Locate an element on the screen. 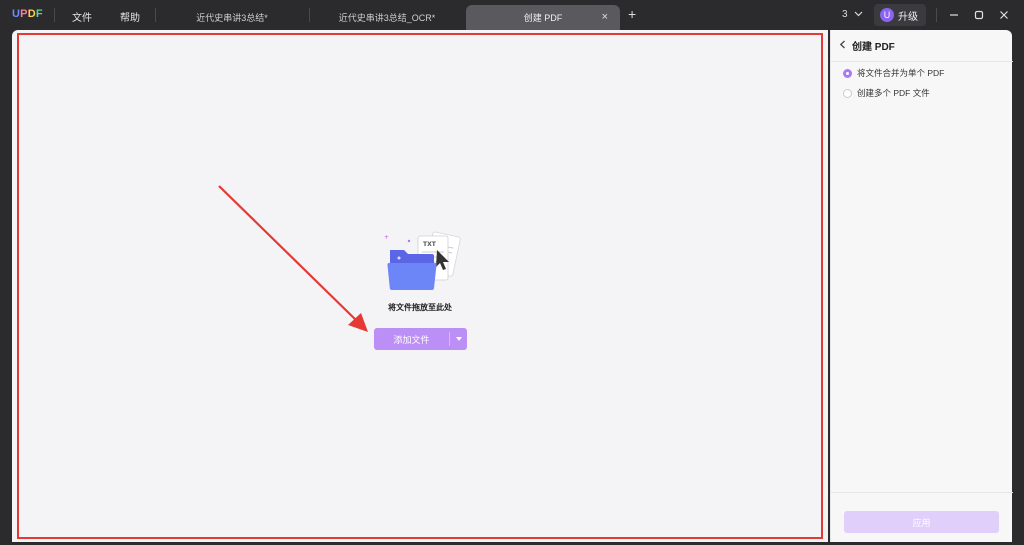 Image resolution: width=1024 pixels, height=545 pixels. folder-illustration-icon: + TXT is located at coordinates (422, 260).